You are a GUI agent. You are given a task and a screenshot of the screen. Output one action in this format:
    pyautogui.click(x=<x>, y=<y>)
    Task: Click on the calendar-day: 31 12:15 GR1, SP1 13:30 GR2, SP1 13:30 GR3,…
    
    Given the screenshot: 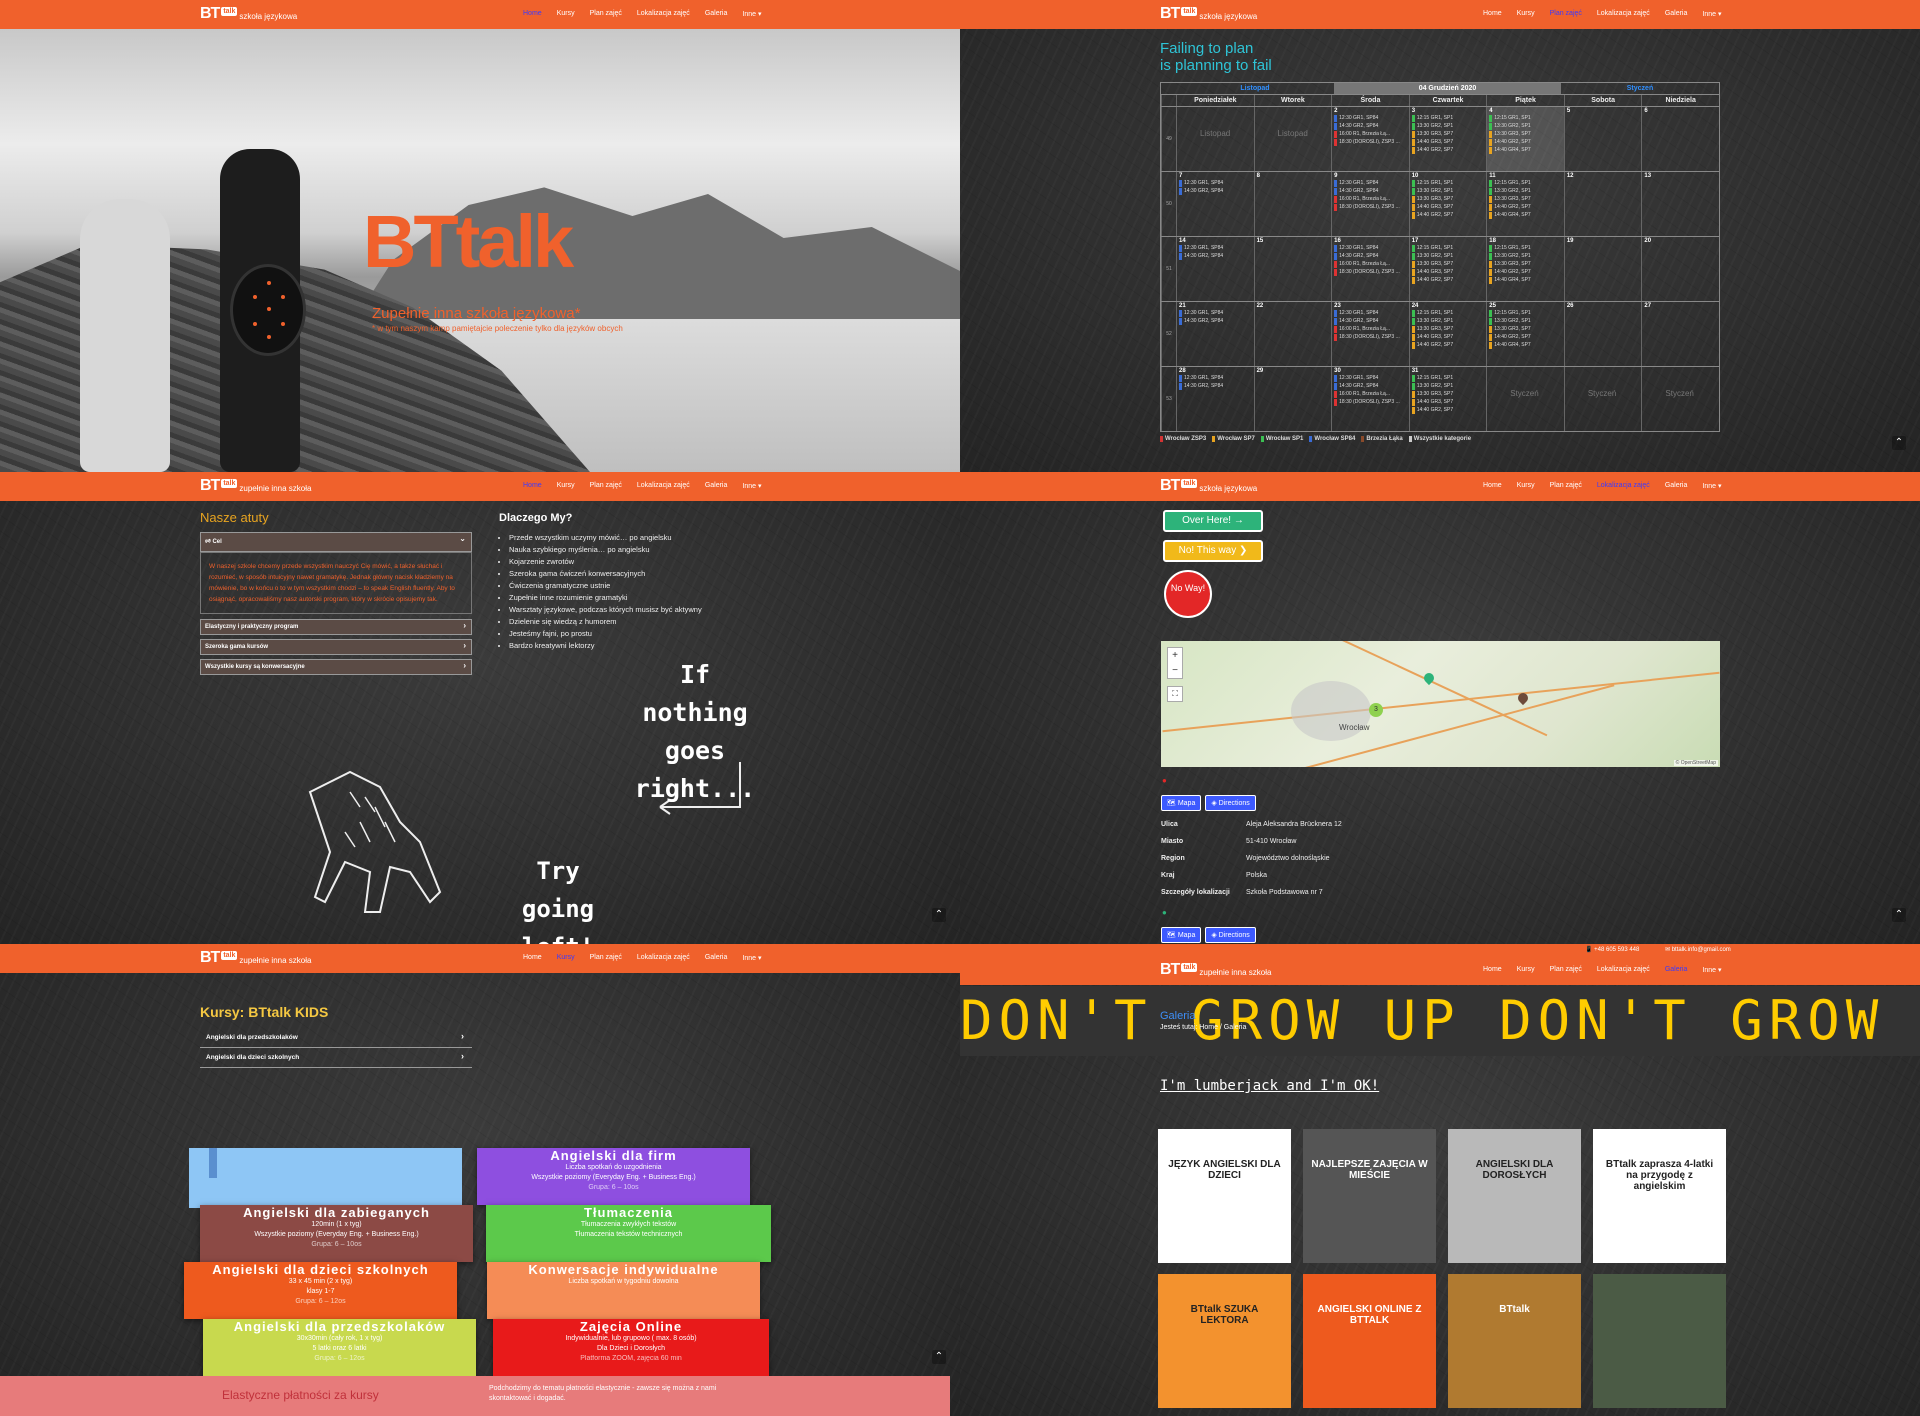 What is the action you would take?
    pyautogui.click(x=1447, y=399)
    